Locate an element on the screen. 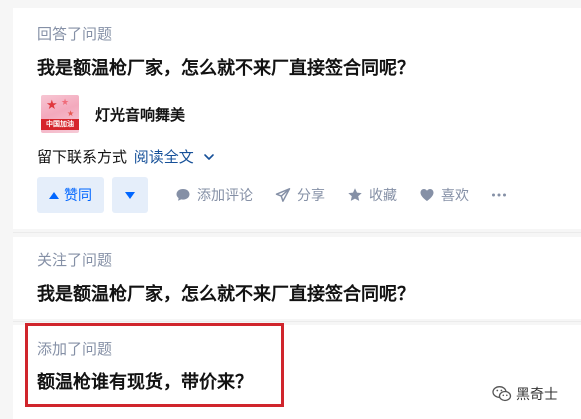  read-more-button: 阅读全文 is located at coordinates (175, 157).